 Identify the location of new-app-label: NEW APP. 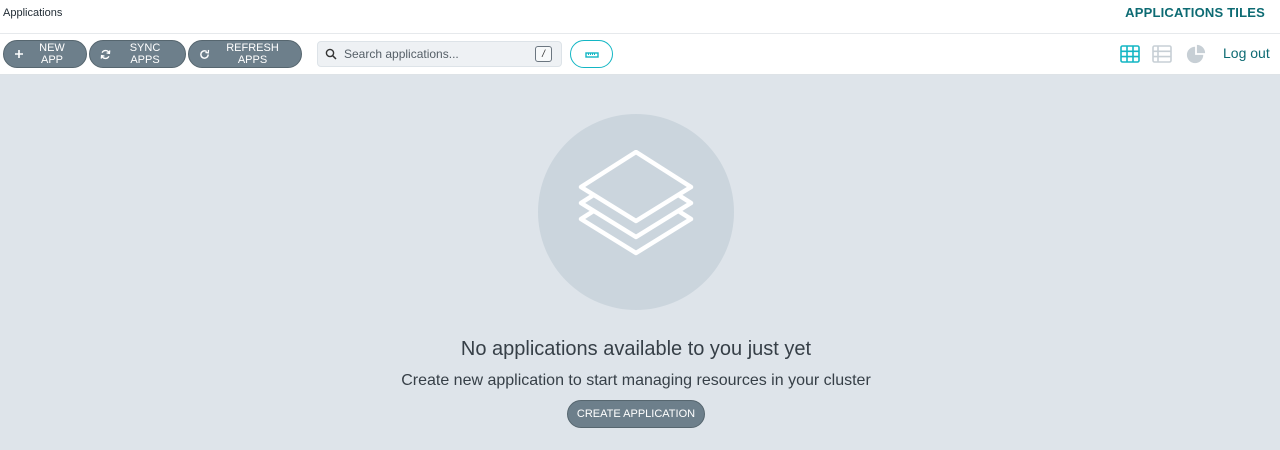
(52, 54).